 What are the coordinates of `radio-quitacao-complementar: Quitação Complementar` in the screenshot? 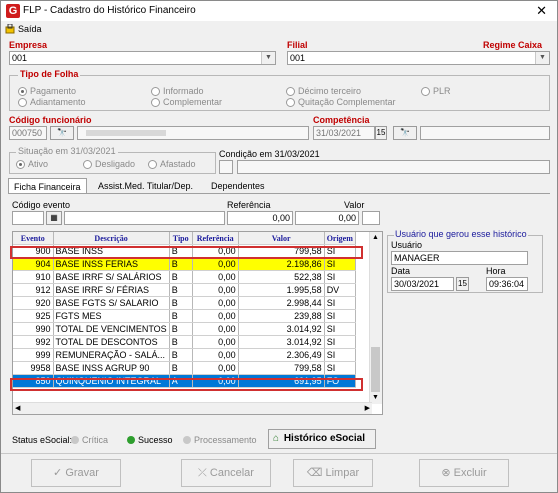 It's located at (341, 102).